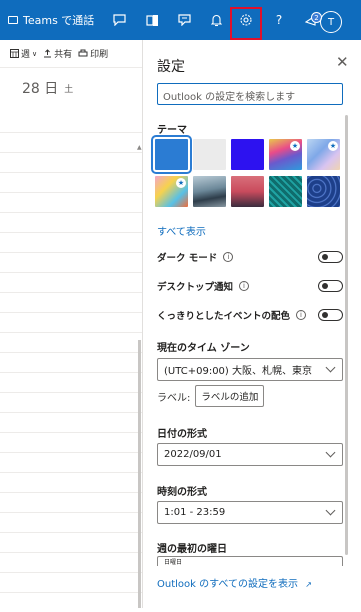  I want to click on calendar-day-header: 28 日 土, so click(71, 88).